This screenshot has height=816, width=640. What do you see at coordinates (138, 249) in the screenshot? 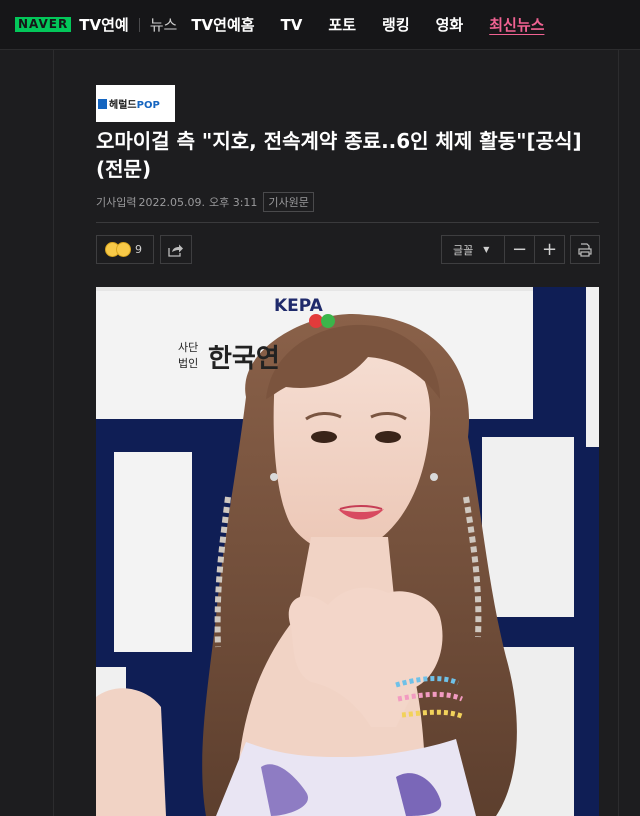
I see `reaction-count: 9` at bounding box center [138, 249].